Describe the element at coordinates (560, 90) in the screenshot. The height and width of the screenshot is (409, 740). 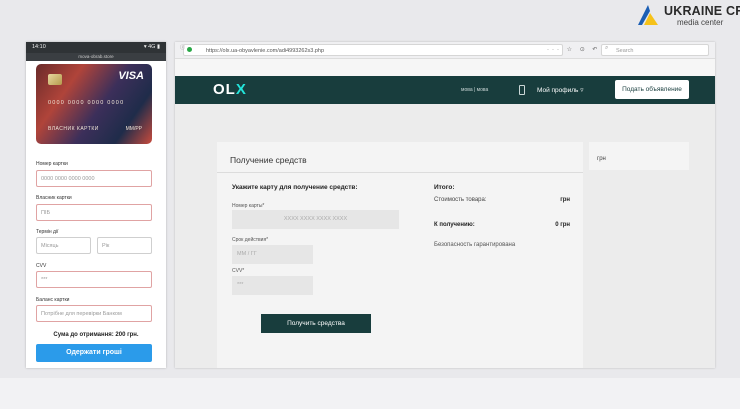
I see `my-profile-link: Мой профиль ▿` at that location.